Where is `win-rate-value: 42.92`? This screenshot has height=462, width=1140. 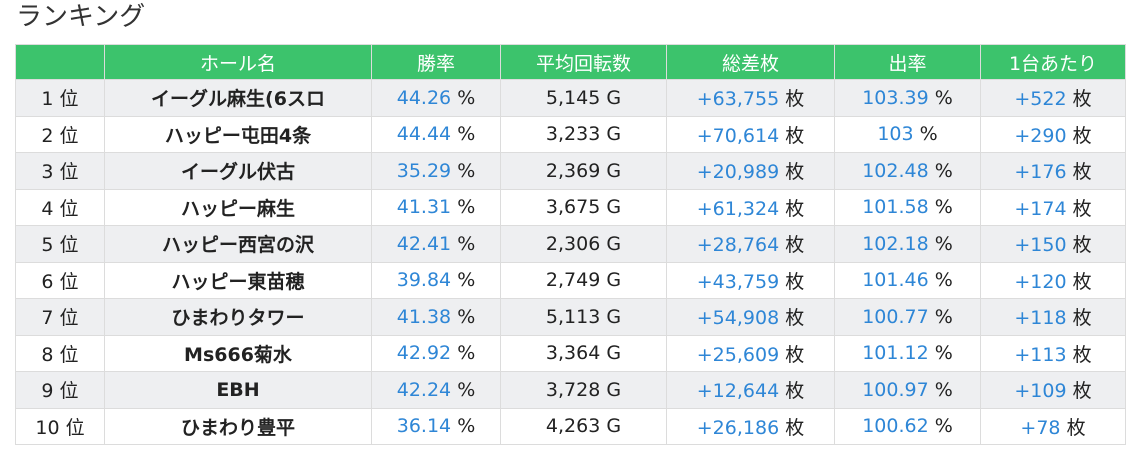 win-rate-value: 42.92 is located at coordinates (424, 353).